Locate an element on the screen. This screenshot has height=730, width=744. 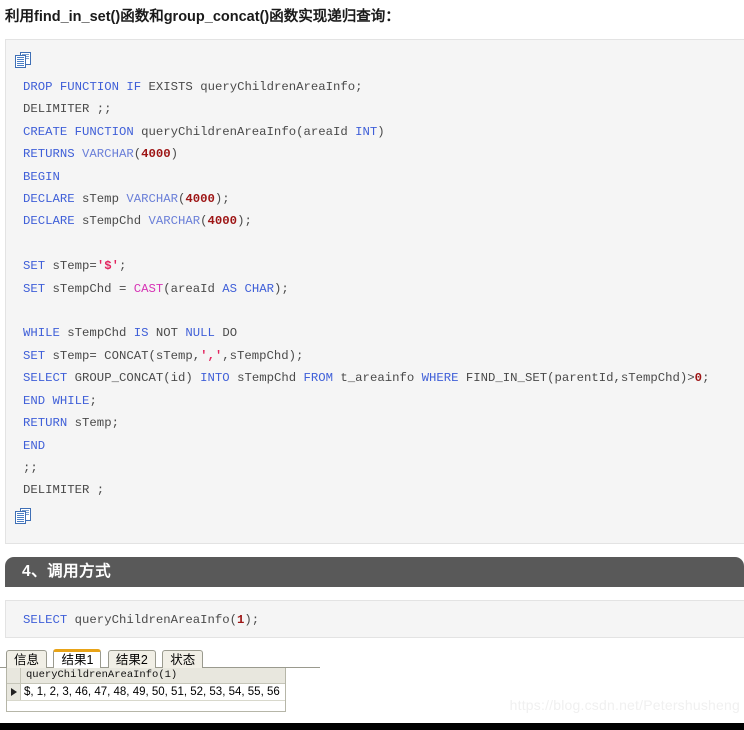
call-code-content: SELECT queryChildrenAreaInfo(1); is located at coordinates (375, 620).